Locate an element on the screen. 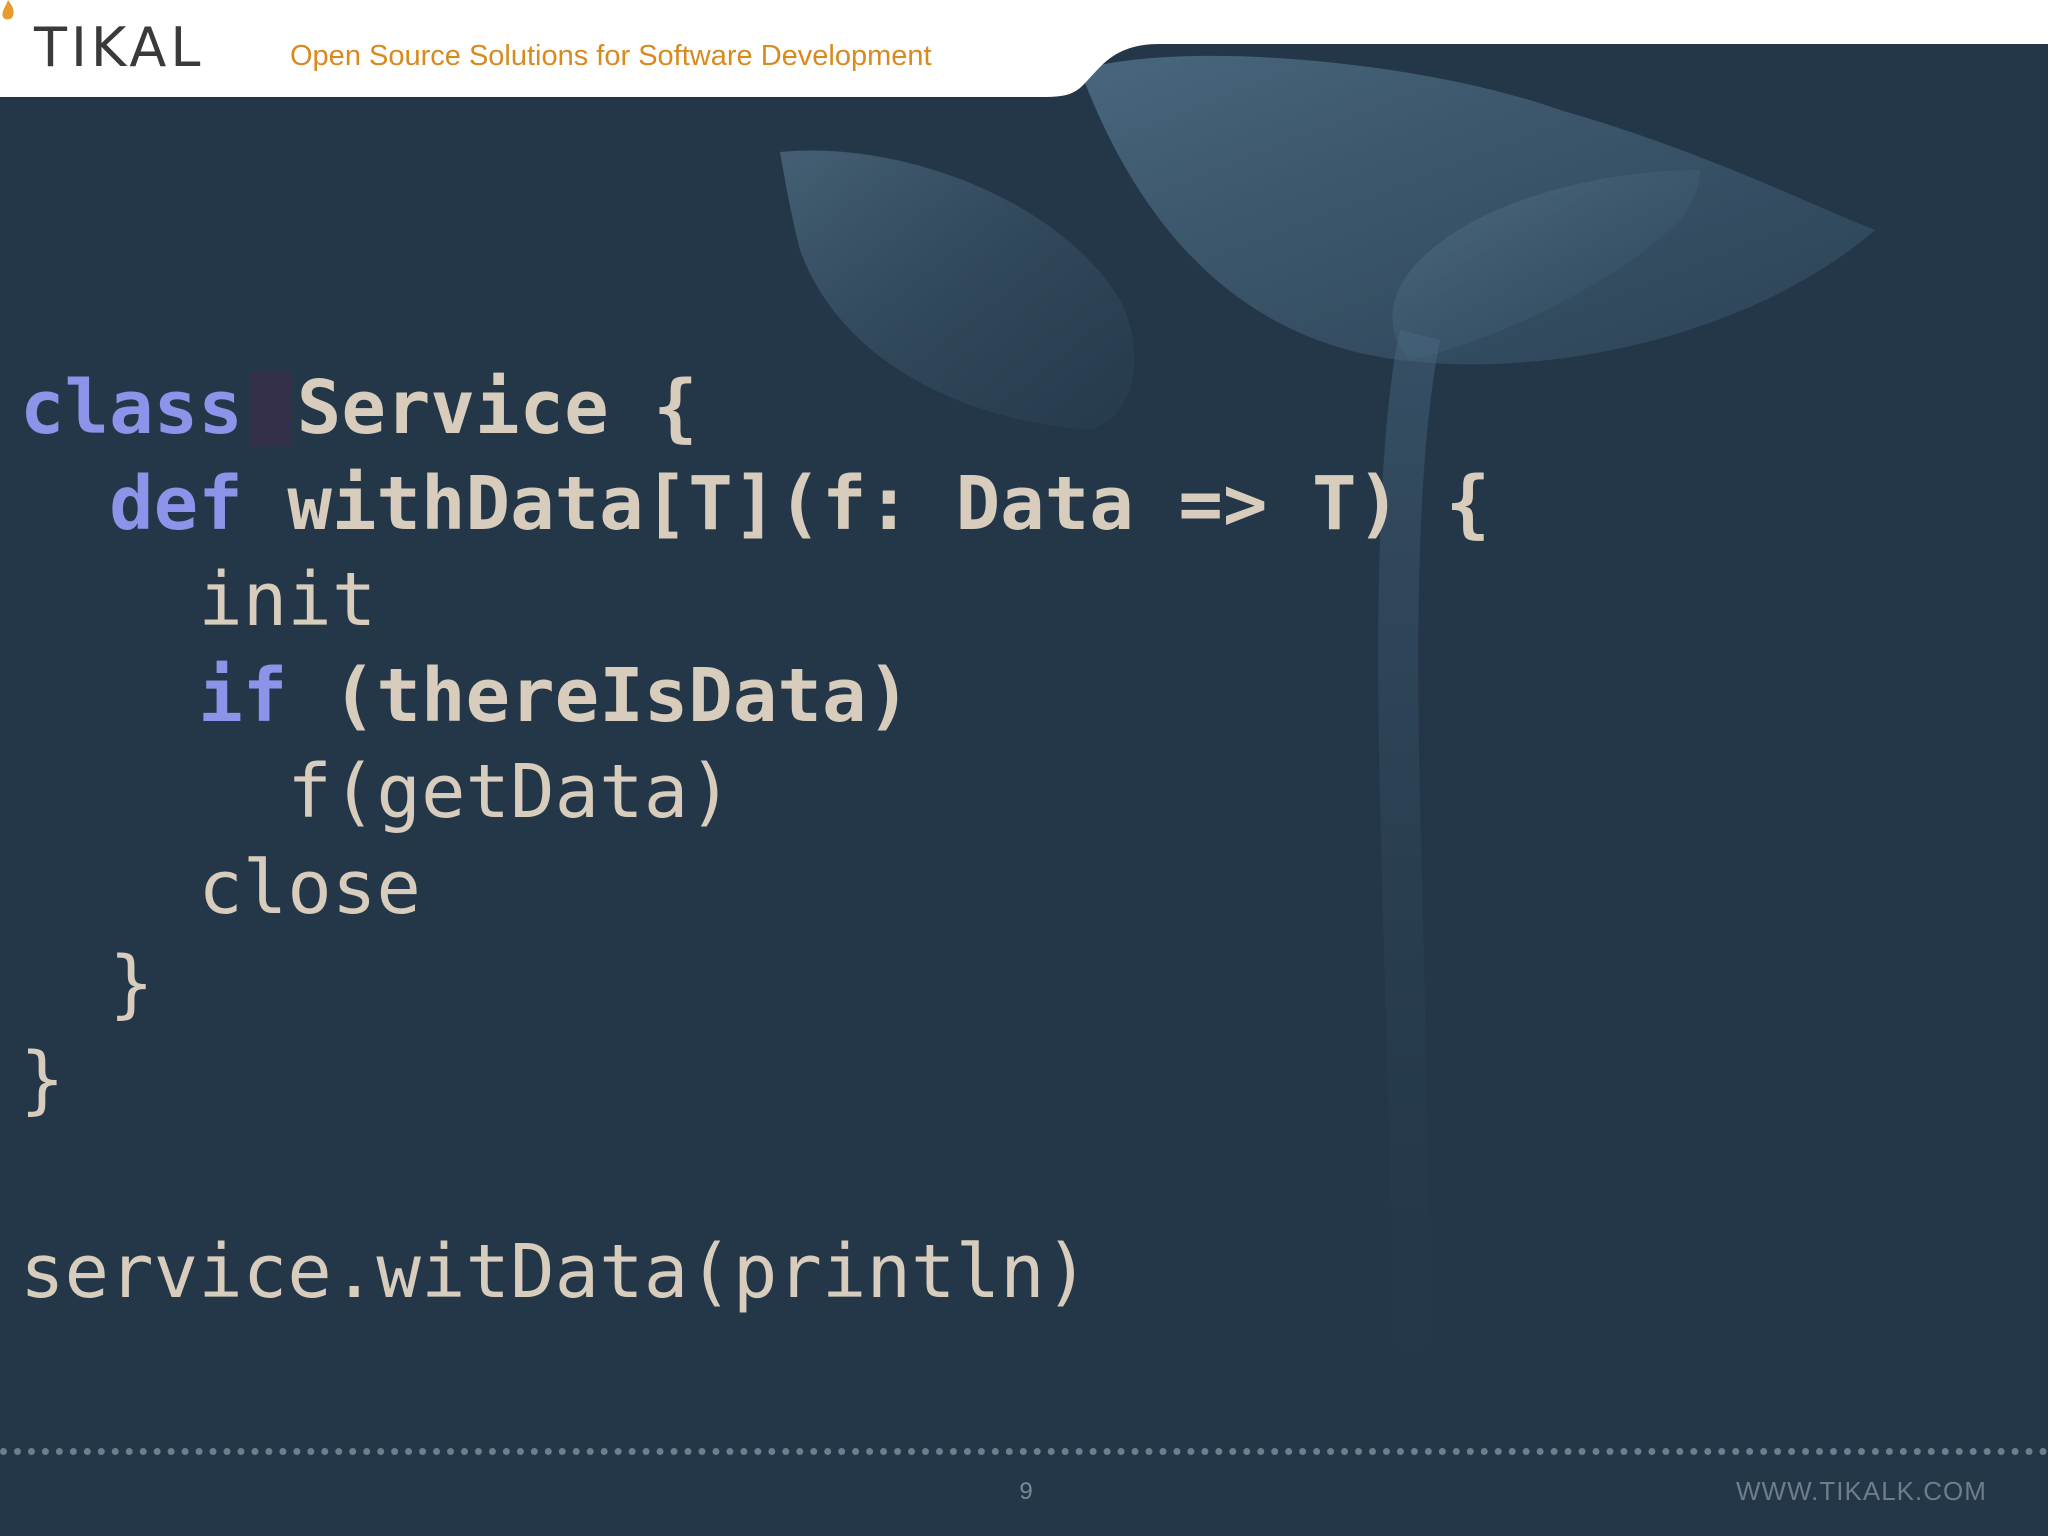 This screenshot has width=2048, height=1536. code-line-3: init is located at coordinates (198, 600).